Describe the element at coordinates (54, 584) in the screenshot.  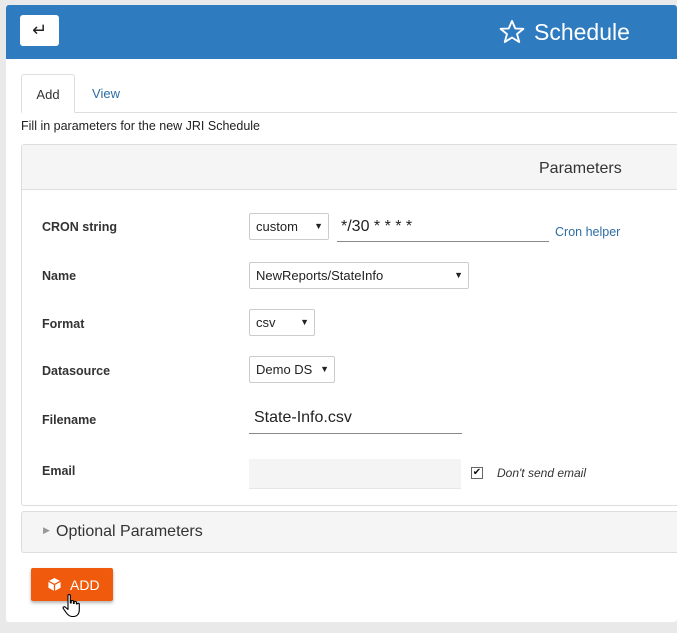
I see `cube-icon` at that location.